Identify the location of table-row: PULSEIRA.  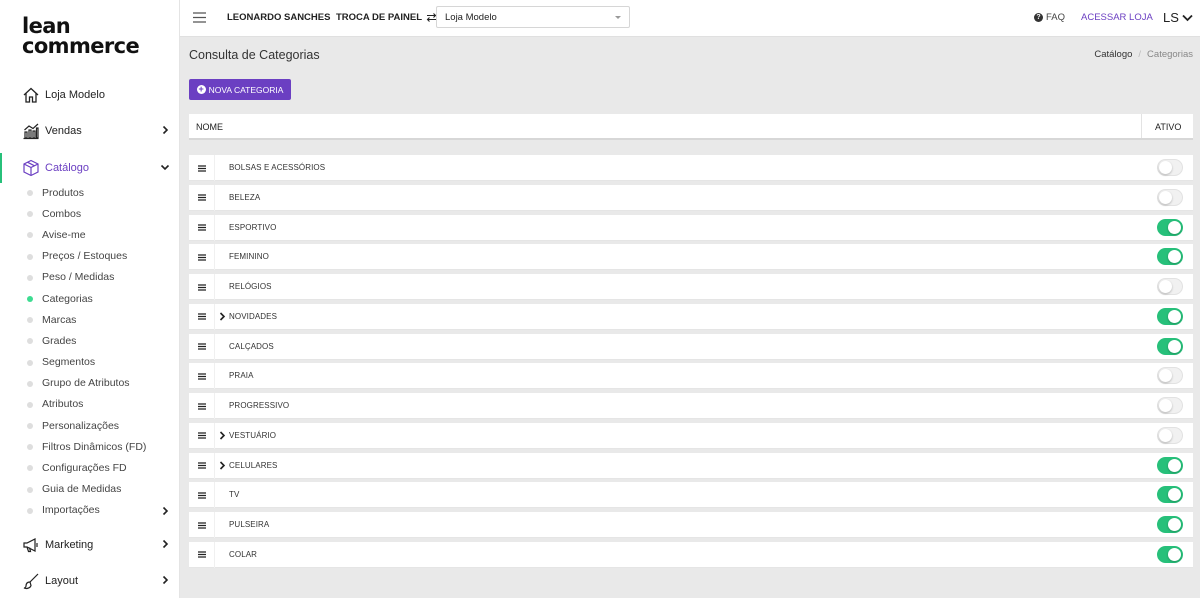
(691, 525).